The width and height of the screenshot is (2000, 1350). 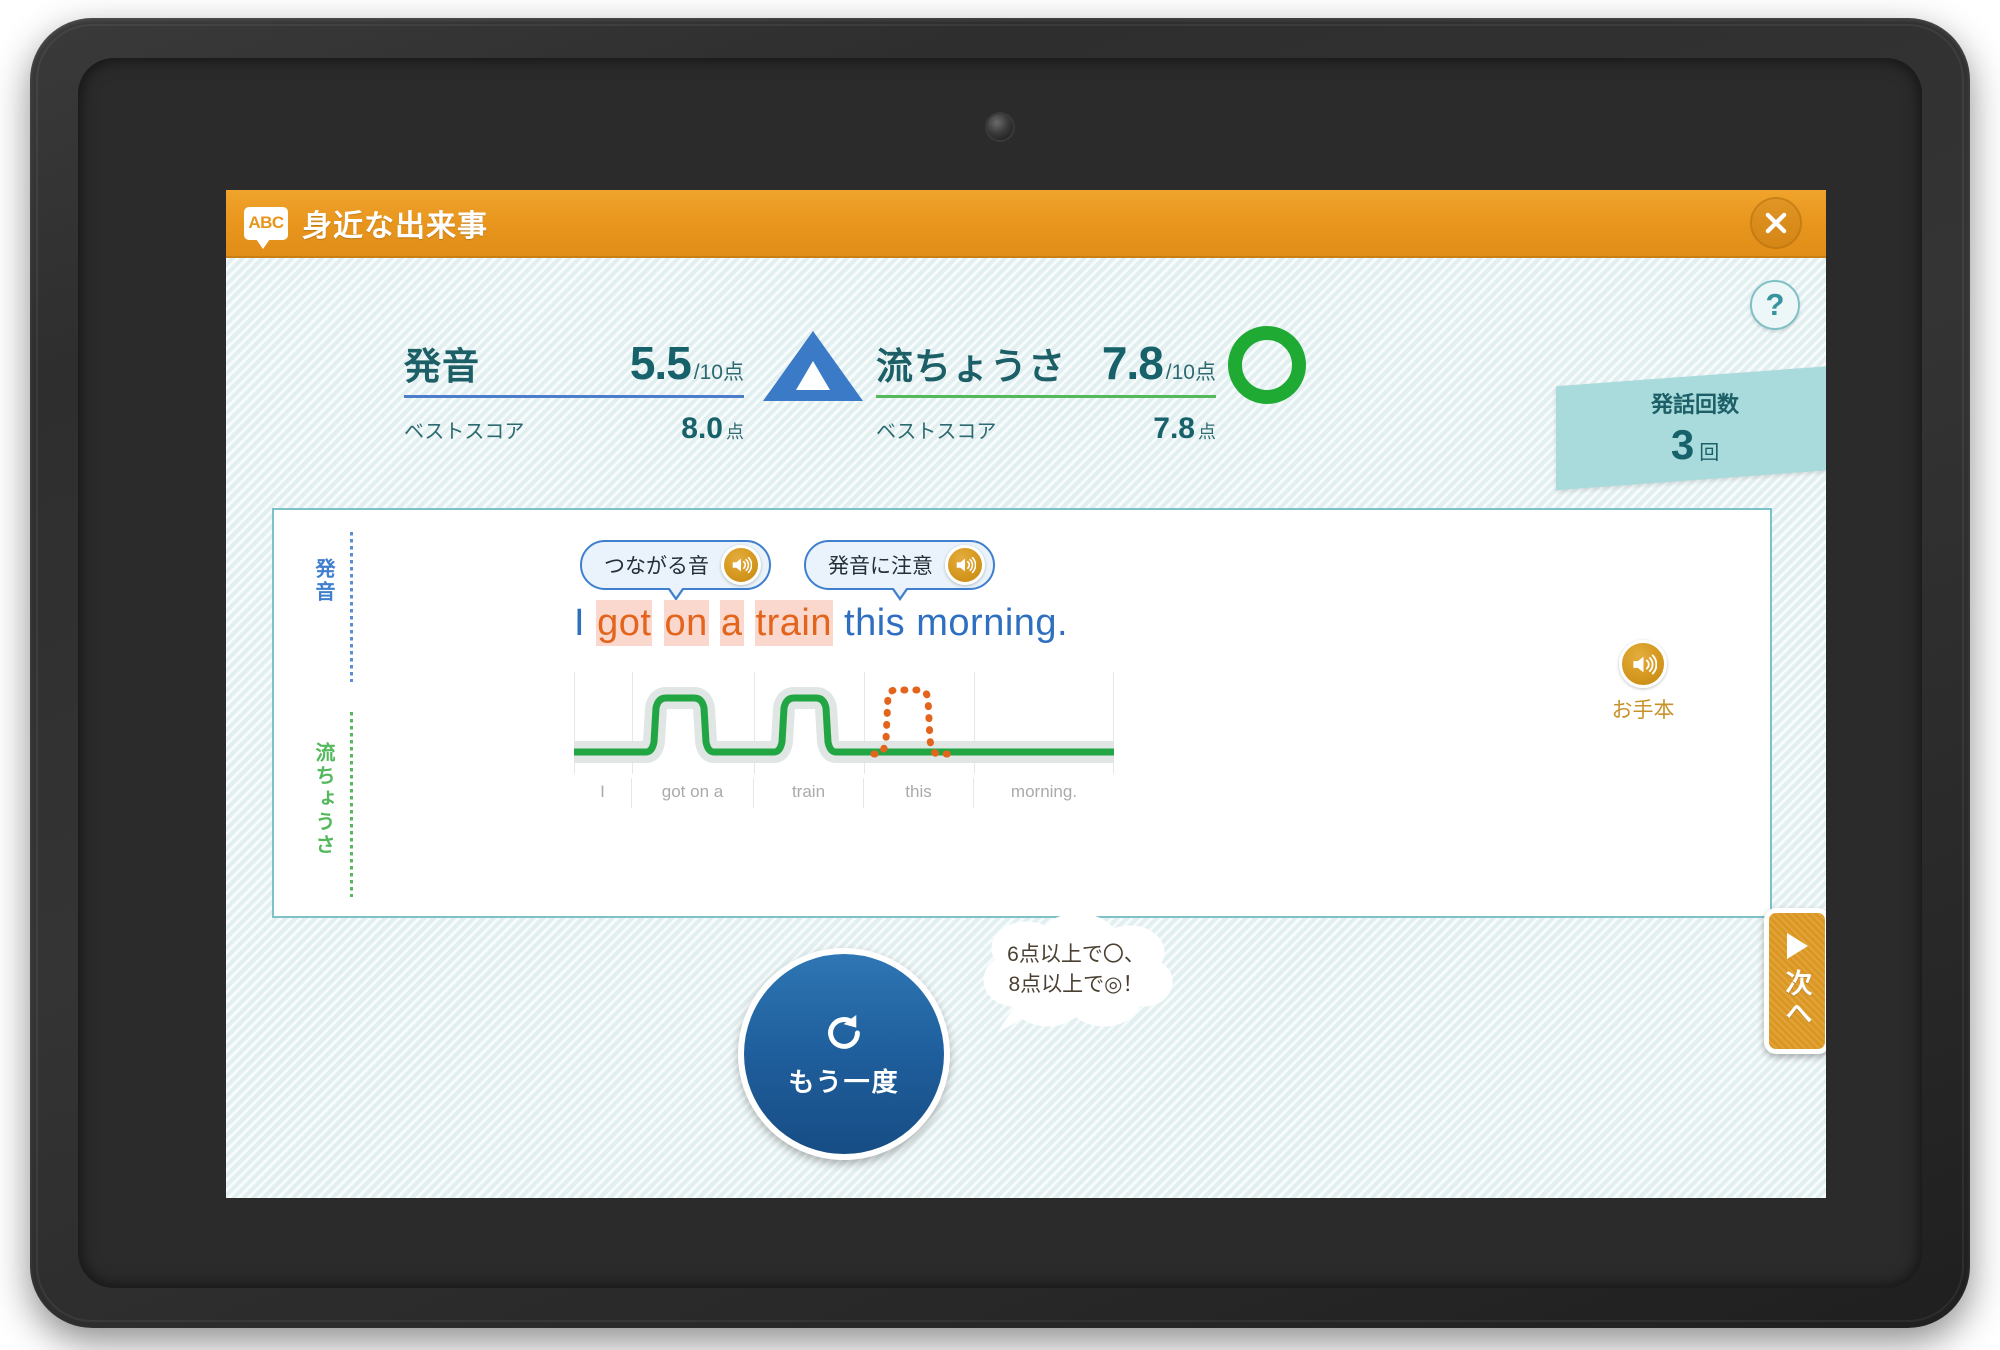 What do you see at coordinates (1643, 710) in the screenshot?
I see `model-audio-label: お手本` at bounding box center [1643, 710].